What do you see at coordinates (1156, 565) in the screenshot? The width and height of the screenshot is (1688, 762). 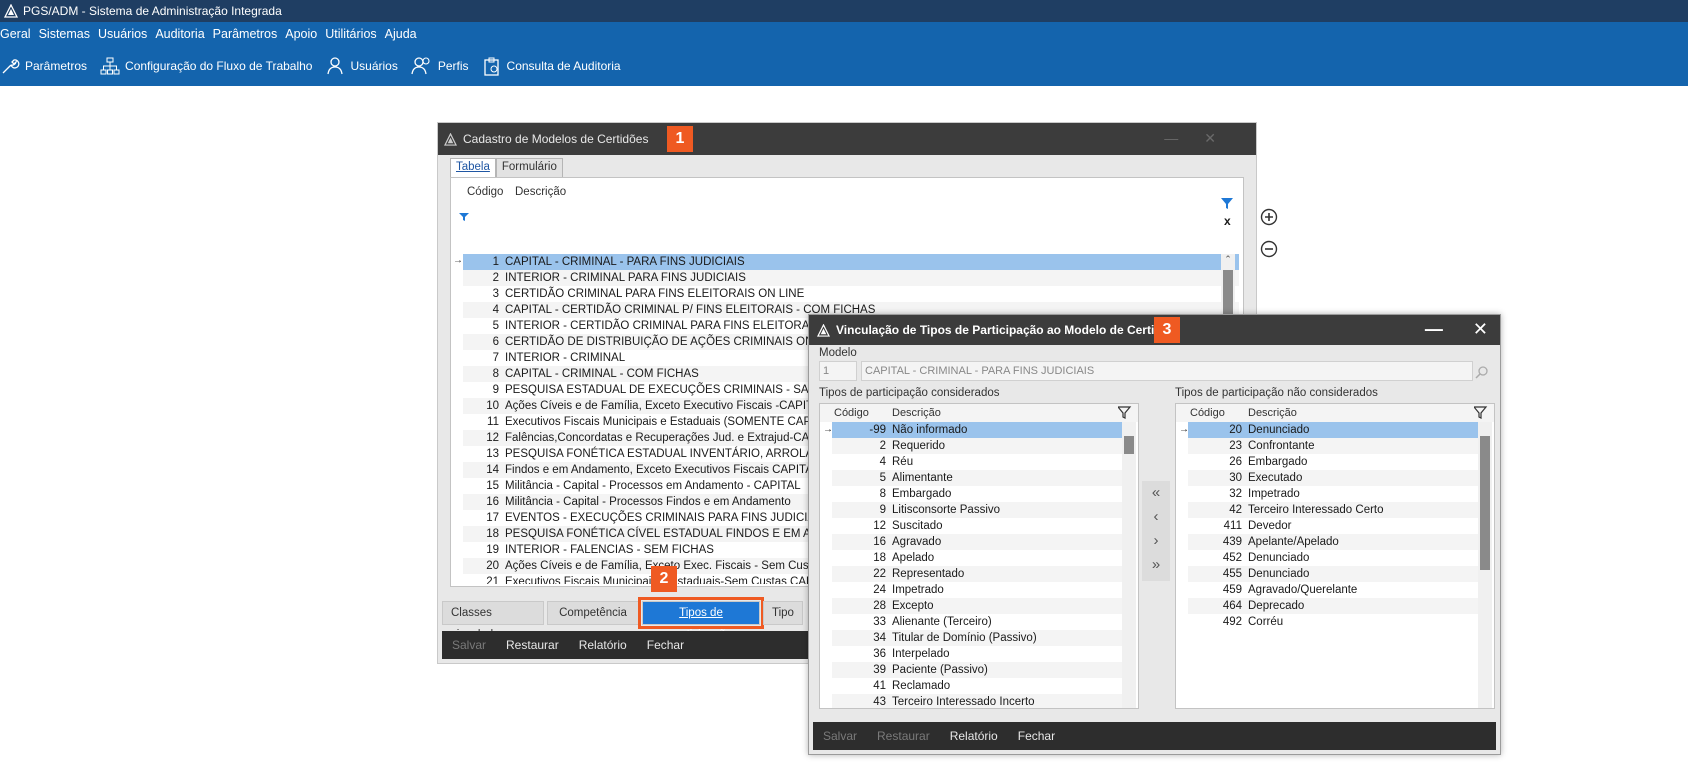 I see `move-all-right-button: »` at bounding box center [1156, 565].